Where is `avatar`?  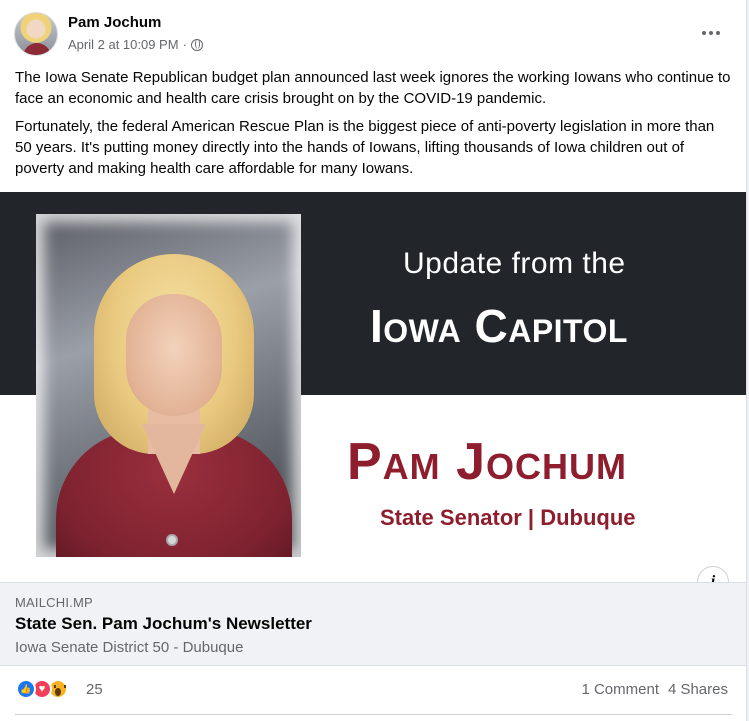
avatar is located at coordinates (36, 34).